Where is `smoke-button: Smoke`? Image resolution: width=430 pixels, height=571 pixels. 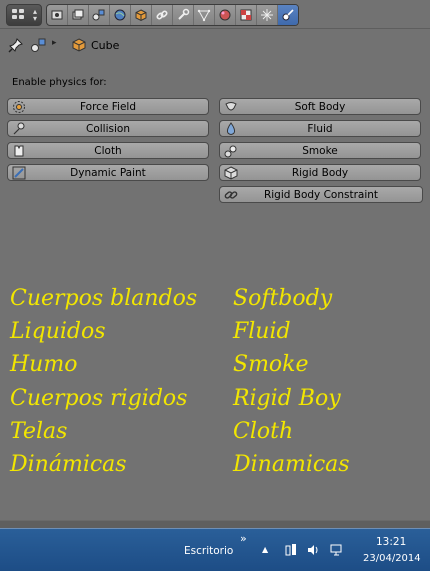 smoke-button: Smoke is located at coordinates (320, 150).